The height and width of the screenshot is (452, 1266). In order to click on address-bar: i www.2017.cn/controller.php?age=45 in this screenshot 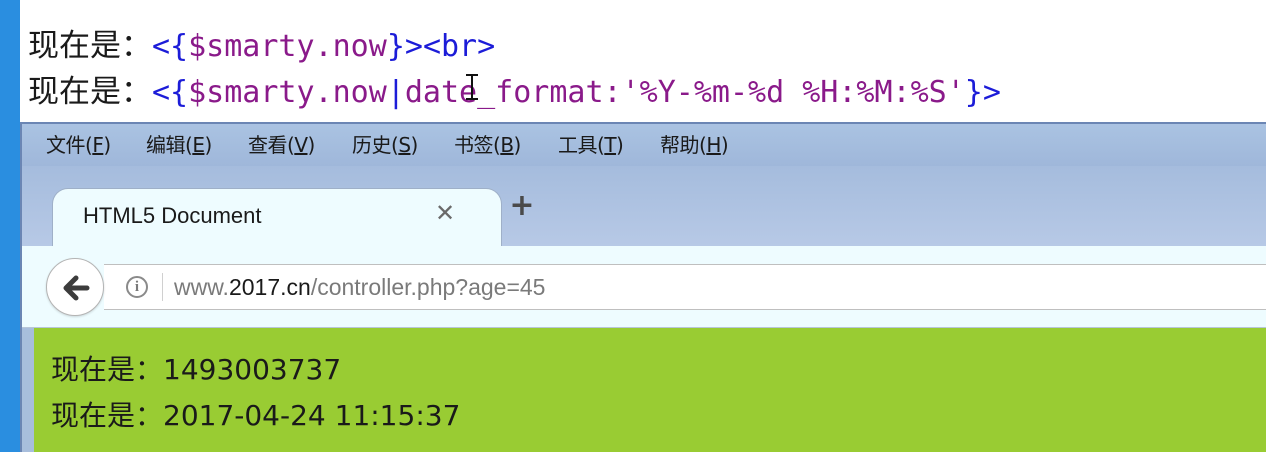, I will do `click(685, 287)`.